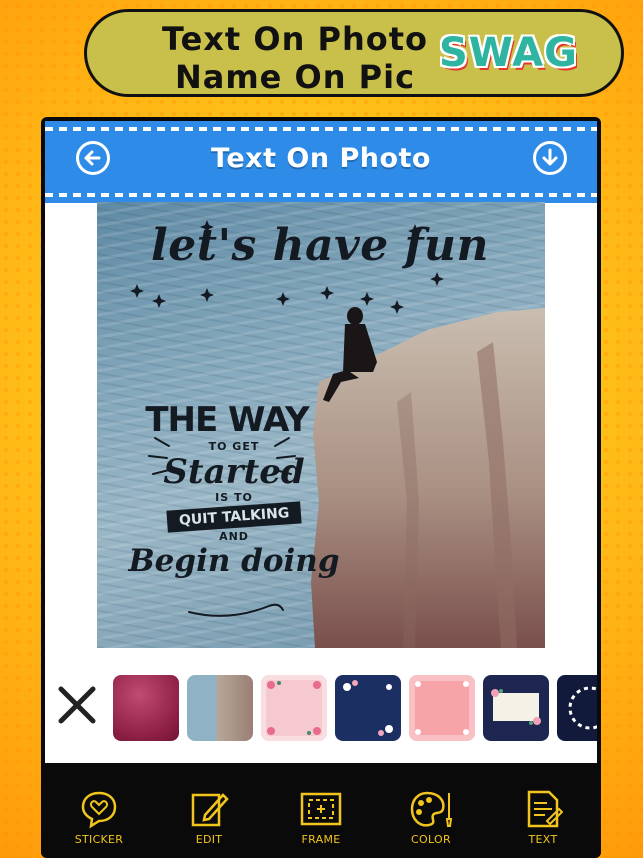 Image resolution: width=643 pixels, height=858 pixels. I want to click on download-circle-icon, so click(550, 157).